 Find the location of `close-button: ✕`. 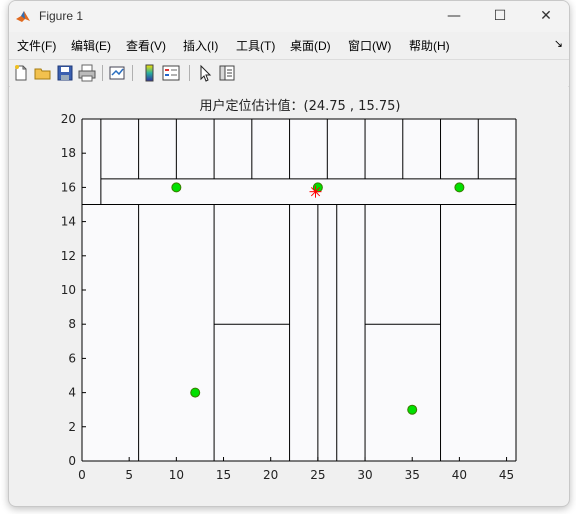

close-button: ✕ is located at coordinates (546, 16).